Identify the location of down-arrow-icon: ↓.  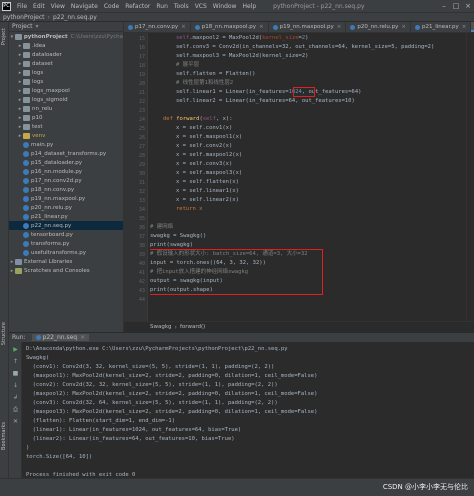
(15, 385).